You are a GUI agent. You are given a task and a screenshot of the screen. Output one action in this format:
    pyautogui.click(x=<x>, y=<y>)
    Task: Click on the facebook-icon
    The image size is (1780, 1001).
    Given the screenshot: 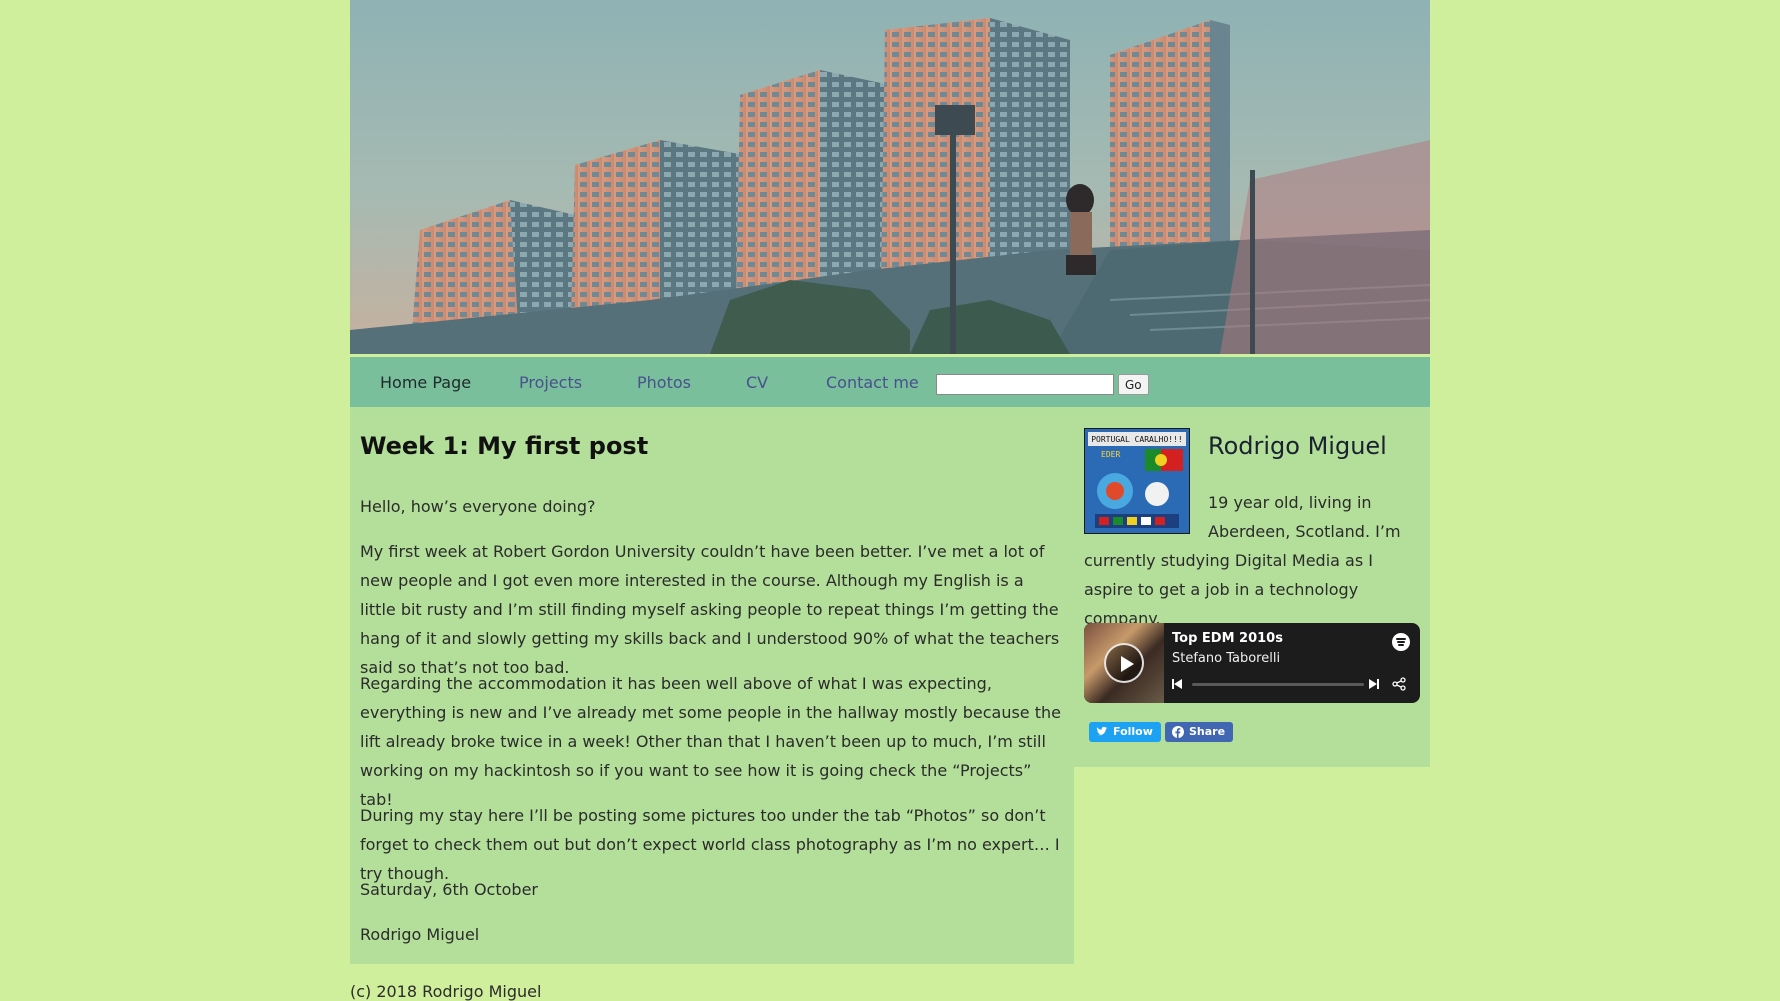 What is the action you would take?
    pyautogui.click(x=1178, y=732)
    